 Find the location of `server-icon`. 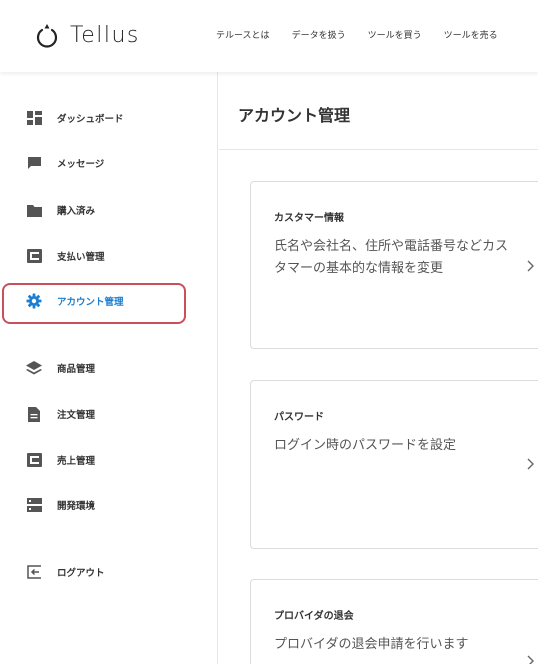

server-icon is located at coordinates (34, 505).